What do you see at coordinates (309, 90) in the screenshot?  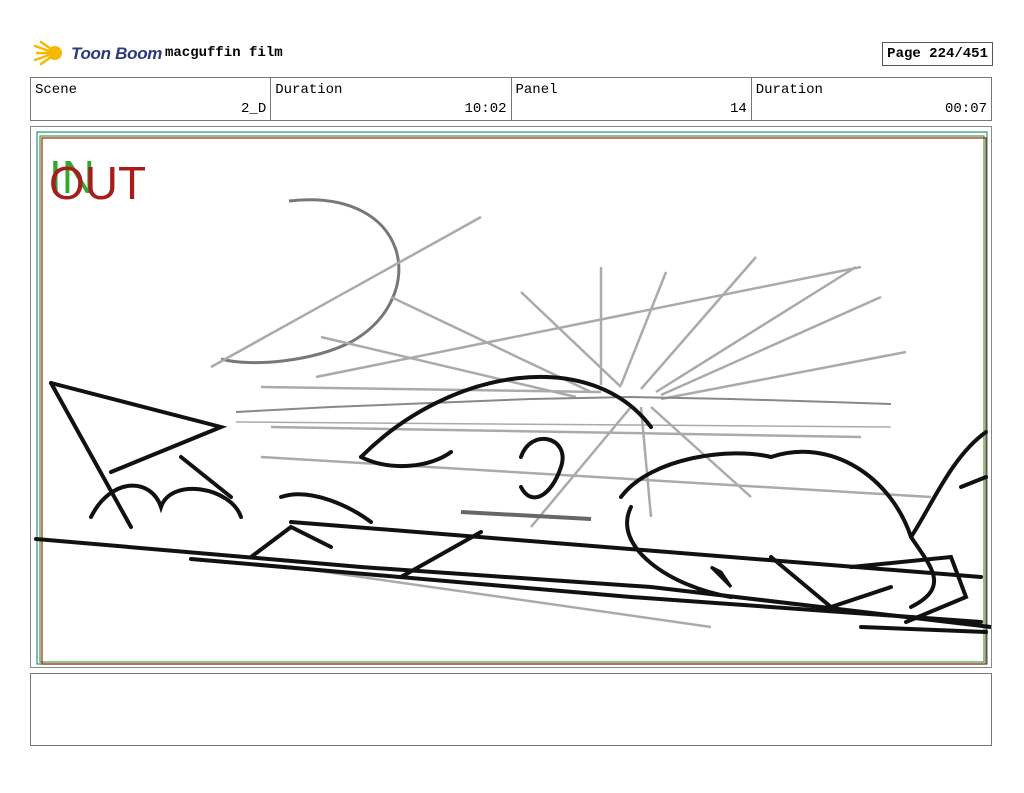 I see `scene-duration-label: Duration` at bounding box center [309, 90].